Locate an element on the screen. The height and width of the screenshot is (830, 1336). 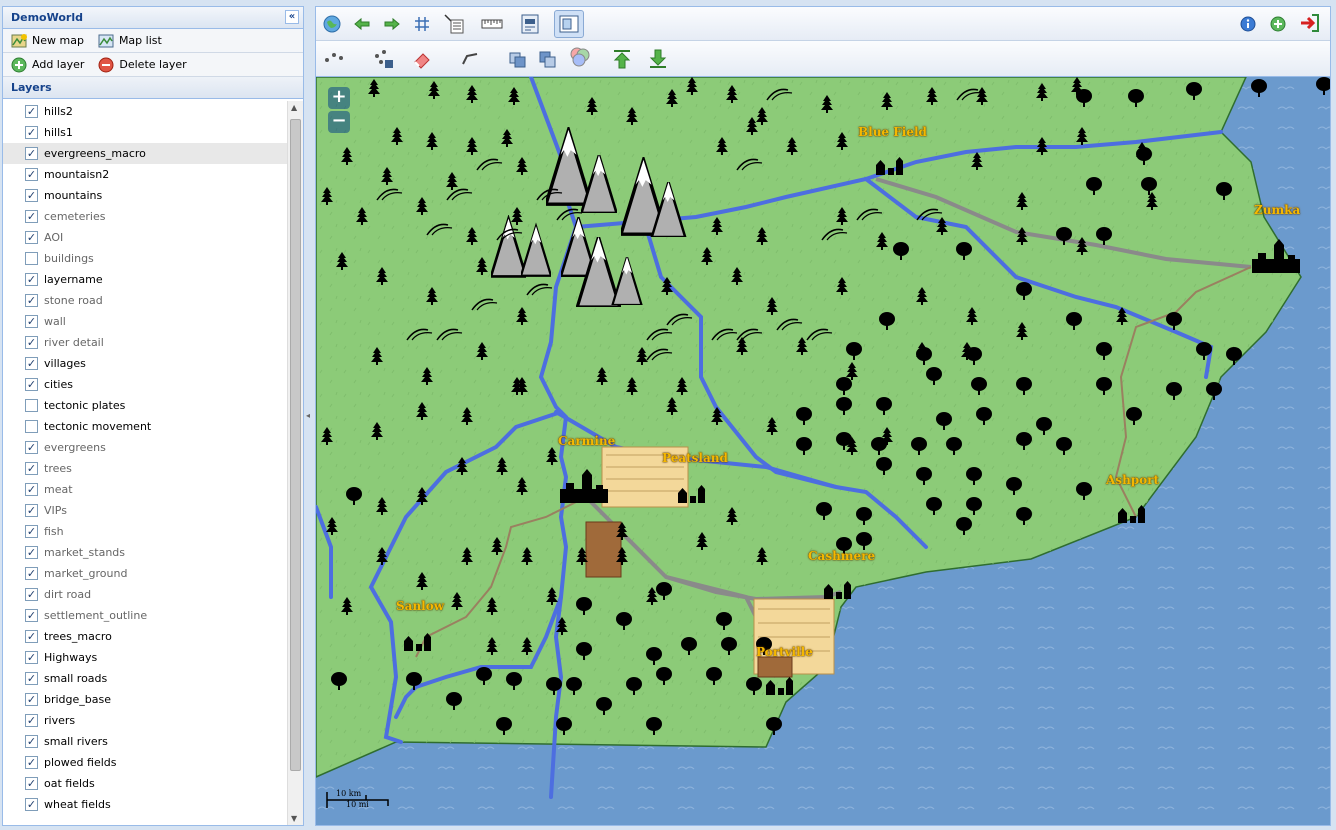
zoom-out-button: − is located at coordinates (339, 122).